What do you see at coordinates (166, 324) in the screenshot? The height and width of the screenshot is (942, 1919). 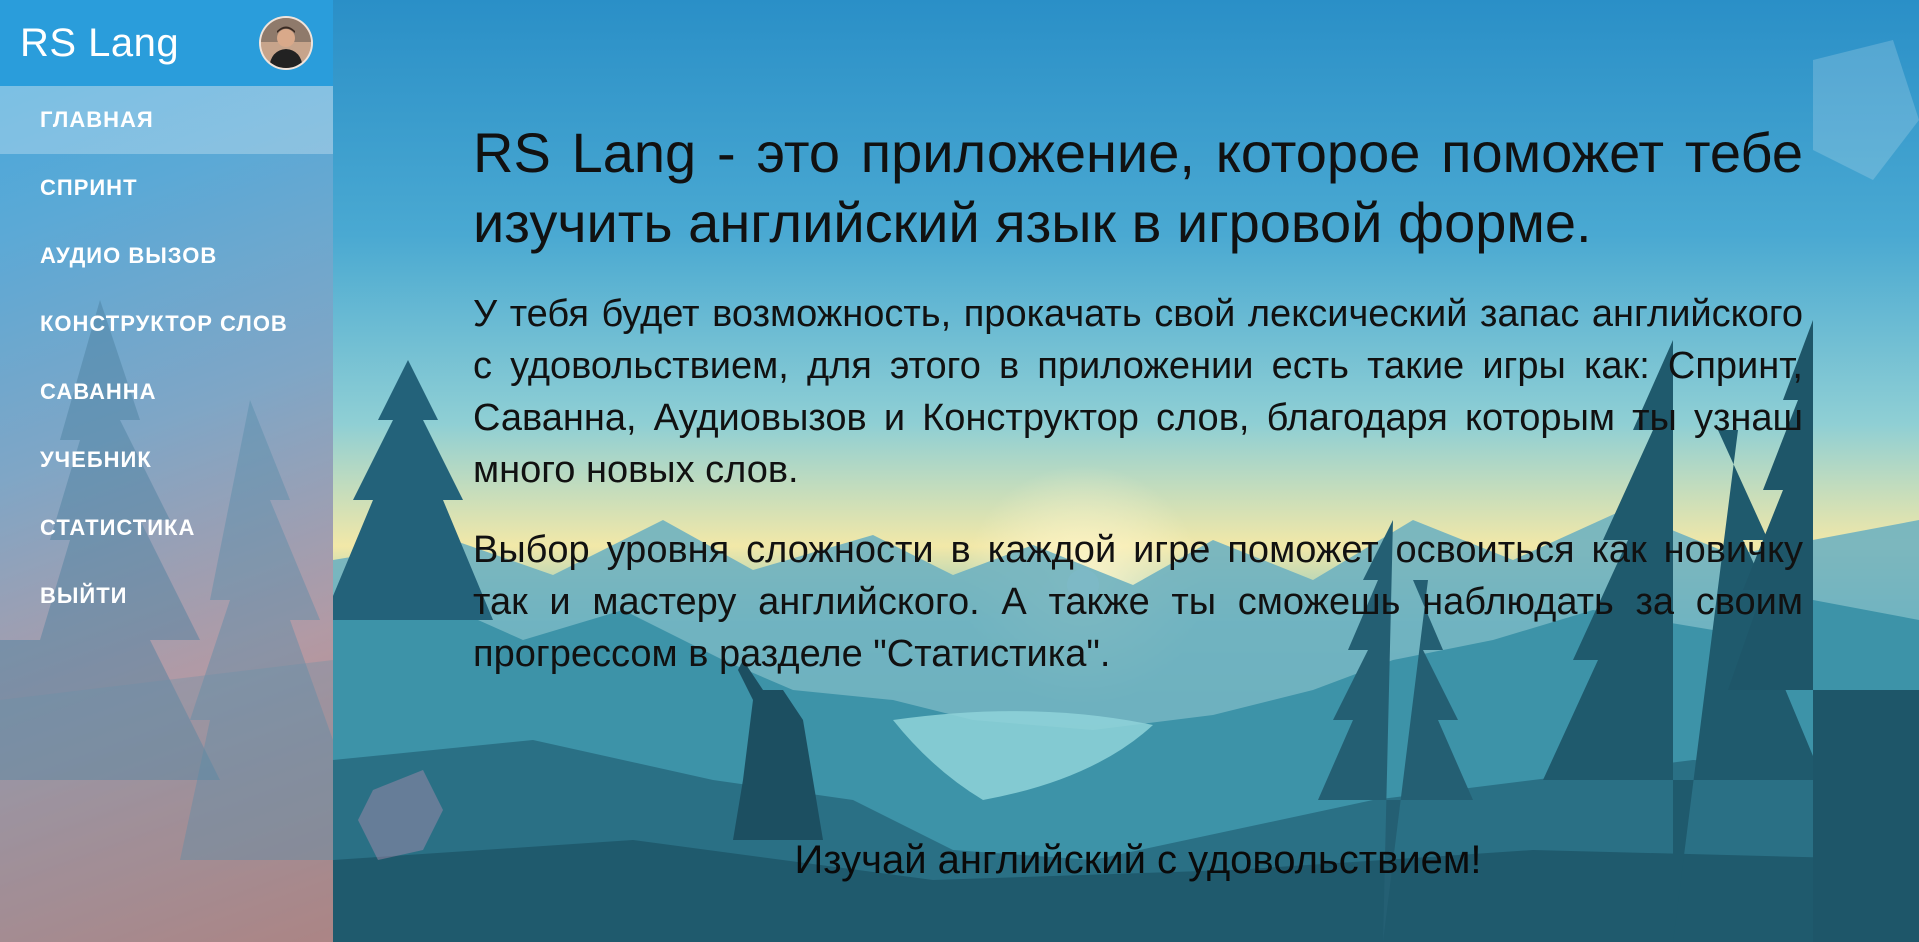 I see `sidebar-item-3: КОНСТРУКТОР СЛОВ` at bounding box center [166, 324].